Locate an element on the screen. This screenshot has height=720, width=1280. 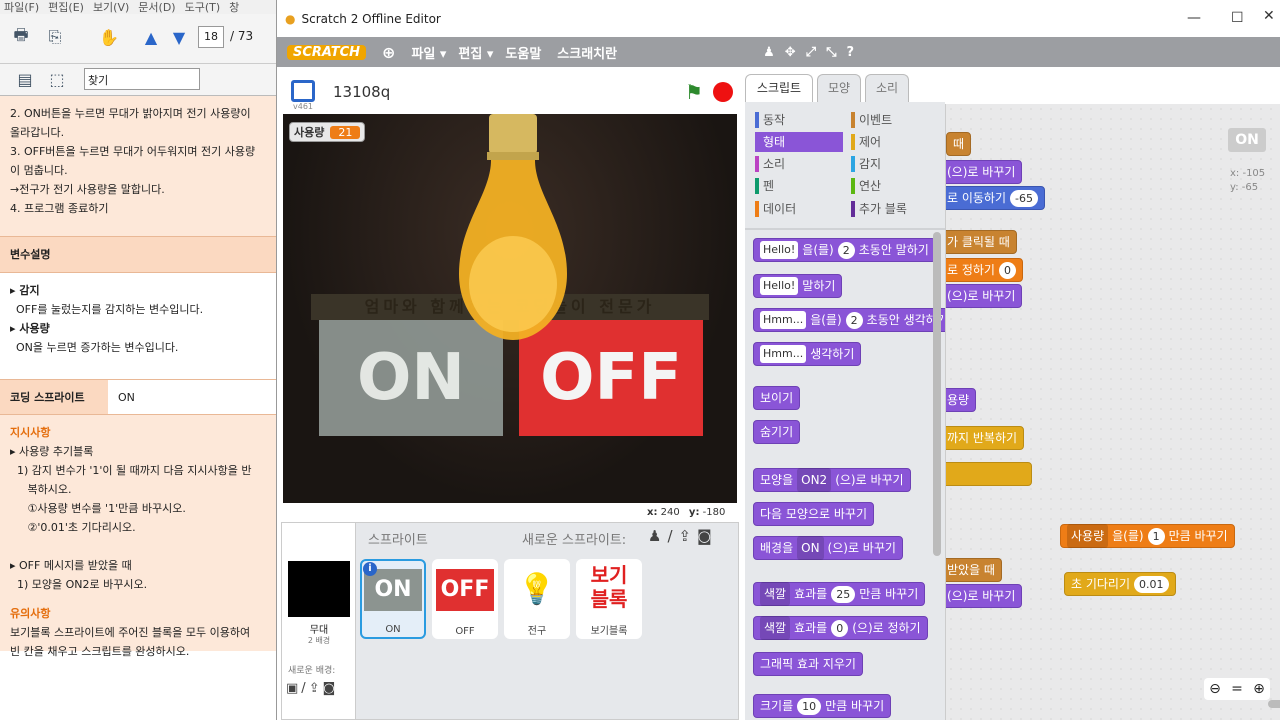
palette-block: 숨기기 is located at coordinates (777, 432).